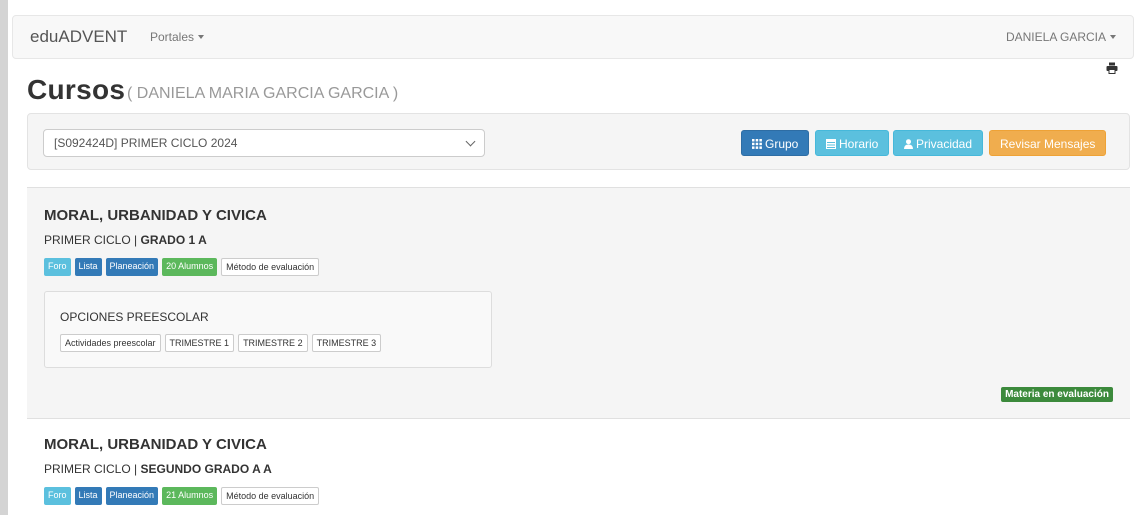 The image size is (1138, 515). I want to click on revisar-mensajes-button: Revisar Mensajes, so click(1048, 143).